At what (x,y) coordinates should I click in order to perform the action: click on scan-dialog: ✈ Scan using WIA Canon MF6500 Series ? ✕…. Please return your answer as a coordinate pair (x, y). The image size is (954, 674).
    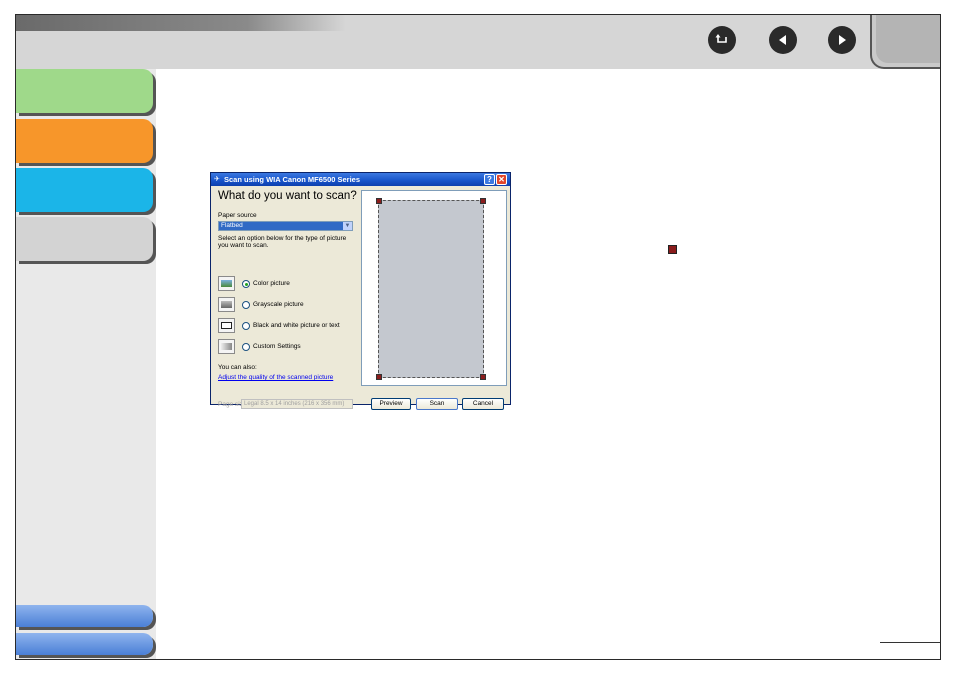
    Looking at the image, I should click on (360, 291).